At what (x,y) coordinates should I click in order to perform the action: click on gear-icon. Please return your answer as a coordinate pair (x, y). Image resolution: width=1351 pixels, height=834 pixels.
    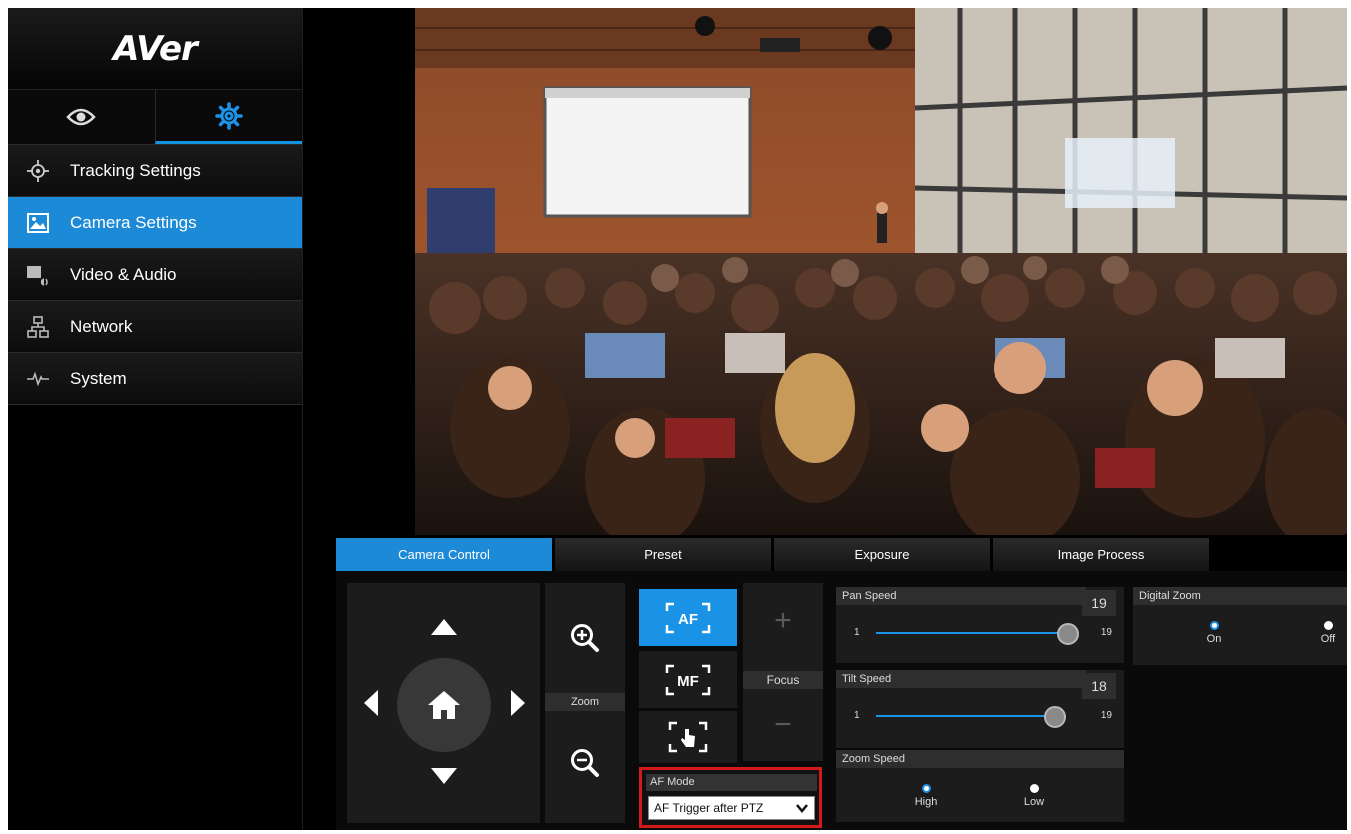
    Looking at the image, I should click on (229, 115).